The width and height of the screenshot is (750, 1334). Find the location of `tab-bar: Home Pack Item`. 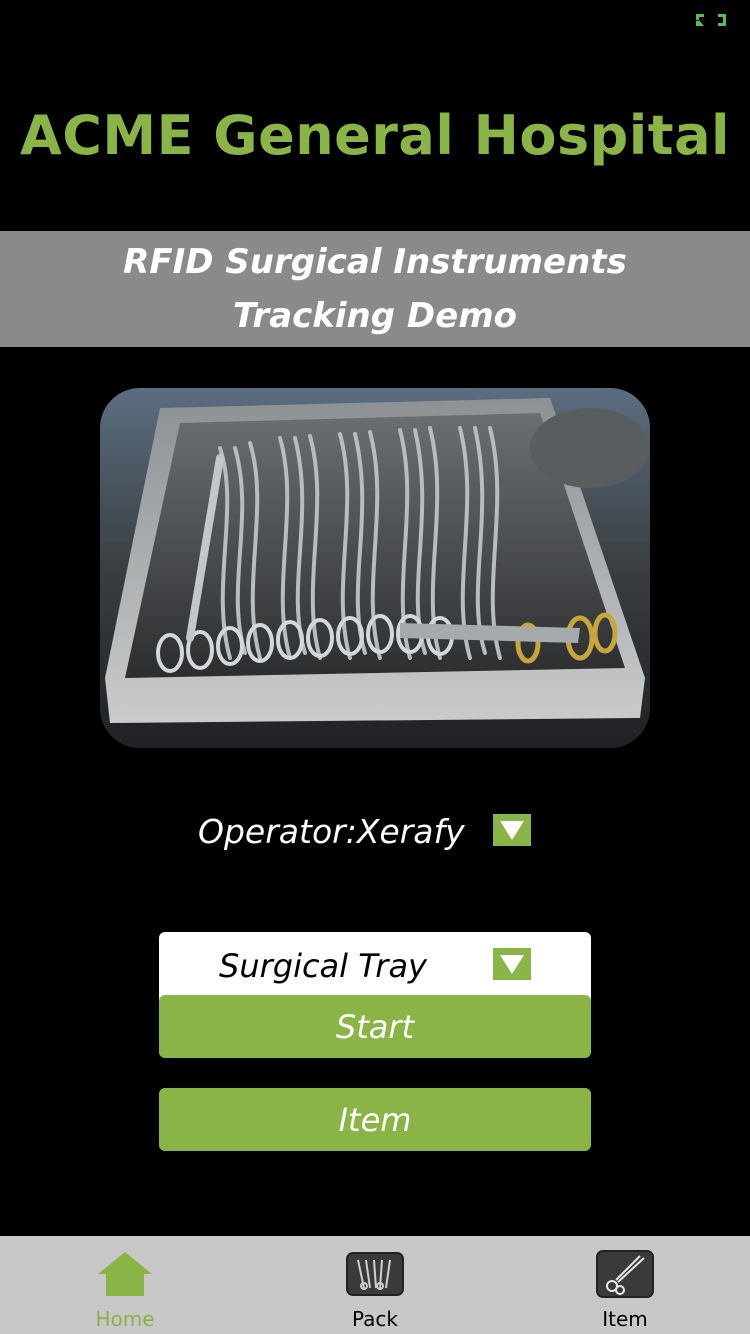

tab-bar: Home Pack Item is located at coordinates (375, 1285).